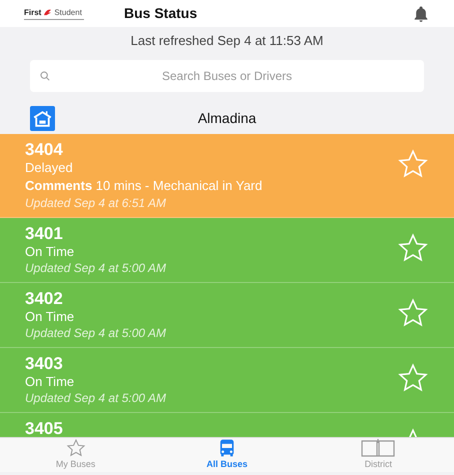  I want to click on page-title: Bus Status, so click(161, 13).